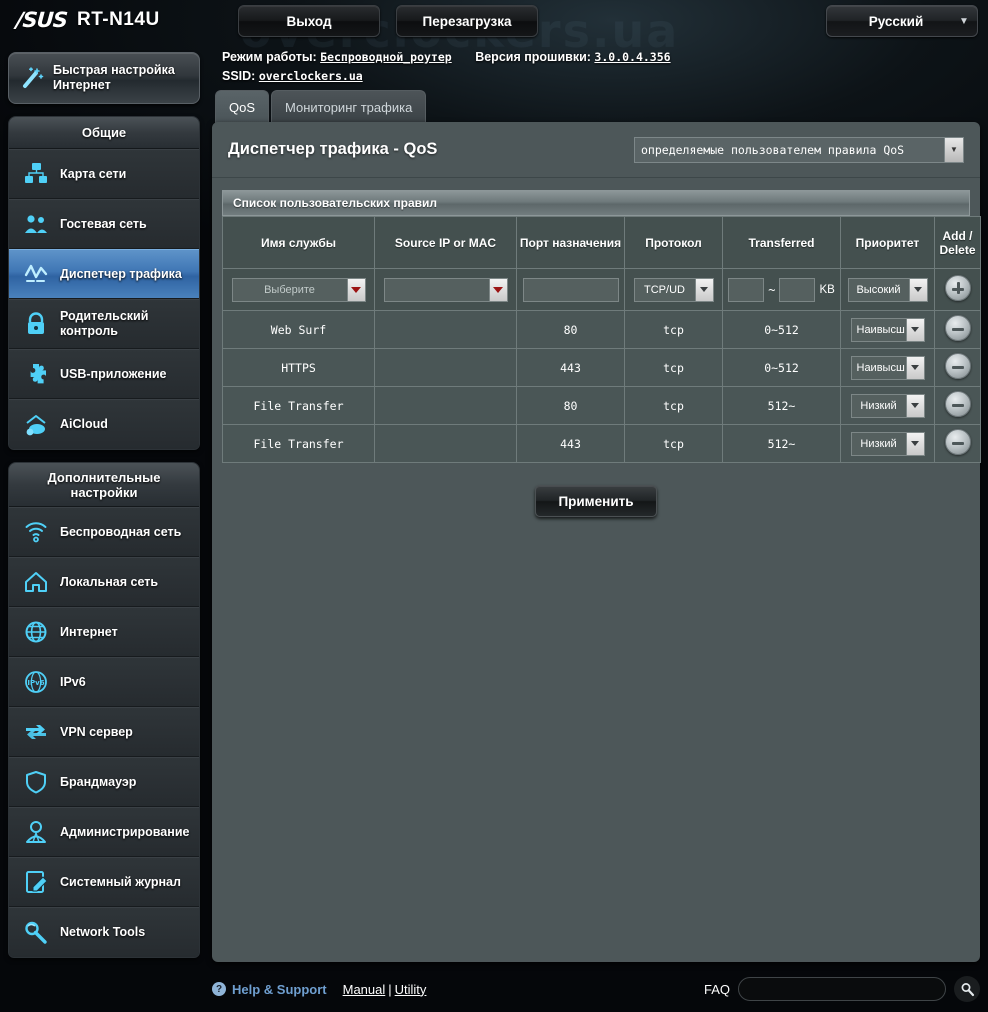  Describe the element at coordinates (411, 989) in the screenshot. I see `utility-link: Utility` at that location.